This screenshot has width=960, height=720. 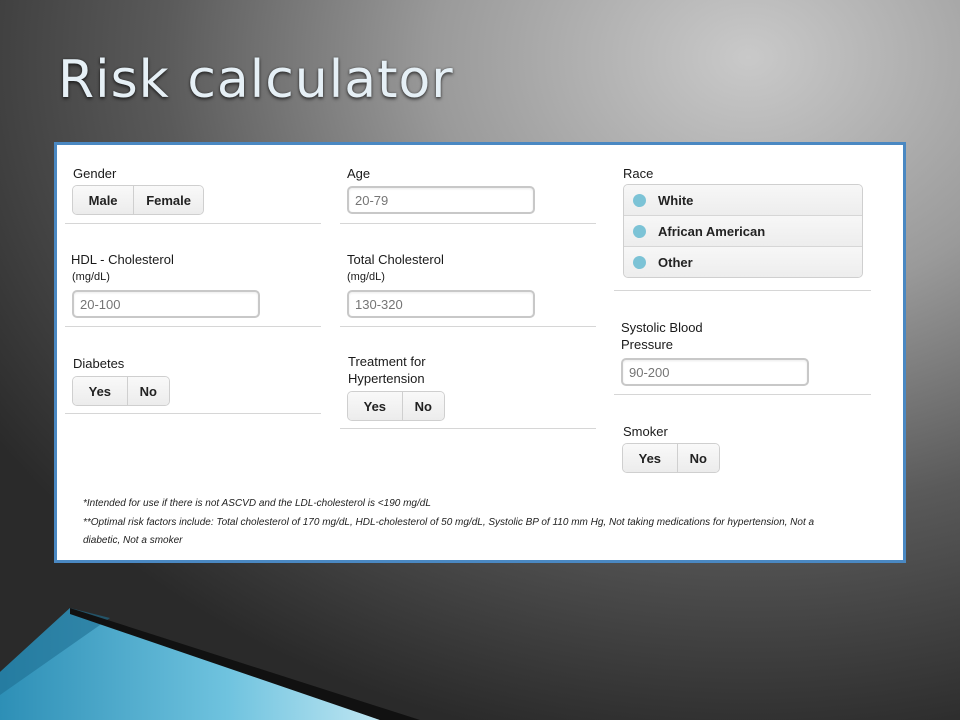 What do you see at coordinates (697, 458) in the screenshot?
I see `smoker-no-button: No` at bounding box center [697, 458].